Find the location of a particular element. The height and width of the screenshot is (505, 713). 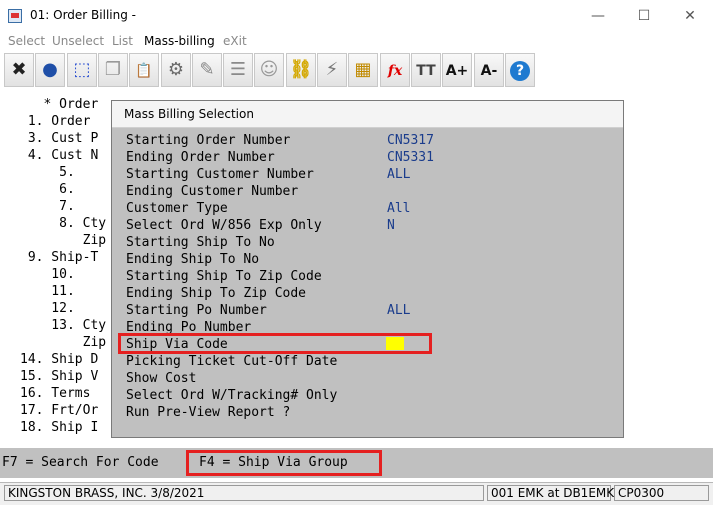

field-label: Starting Po Number is located at coordinates (196, 310).